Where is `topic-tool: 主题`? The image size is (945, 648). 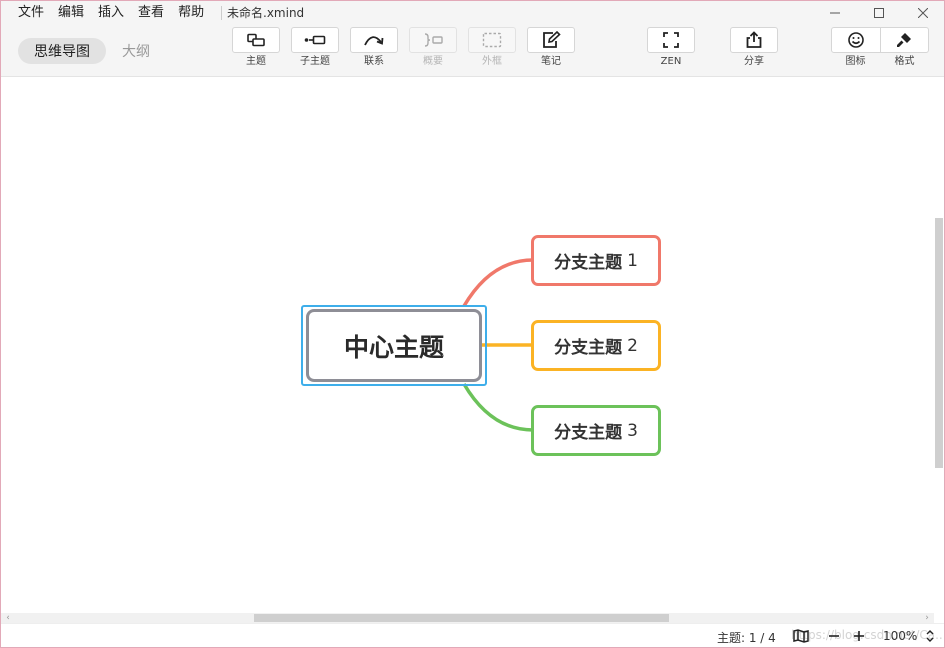 topic-tool: 主题 is located at coordinates (256, 47).